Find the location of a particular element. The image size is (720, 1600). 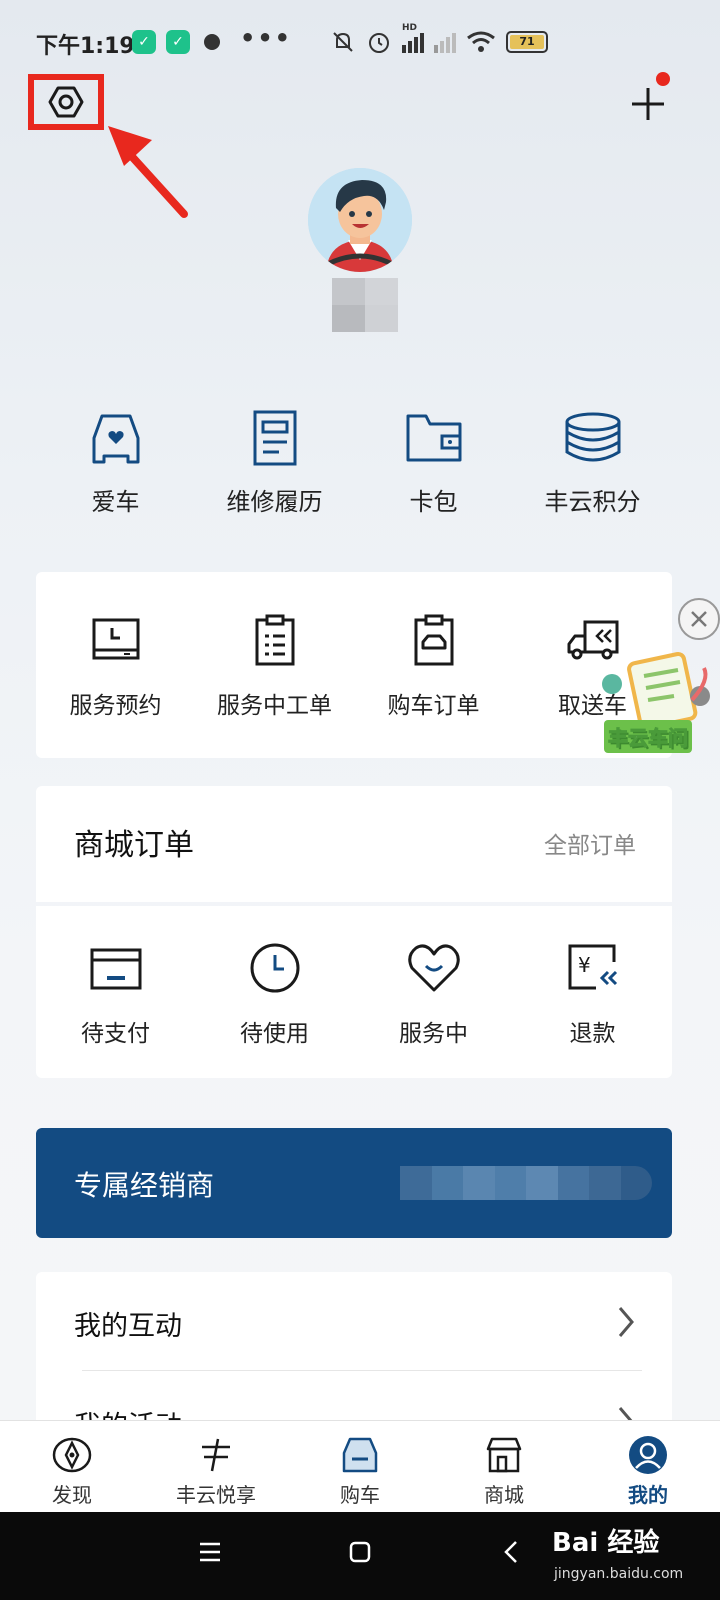

my-interactions-item: 我的互动 is located at coordinates (354, 1322).